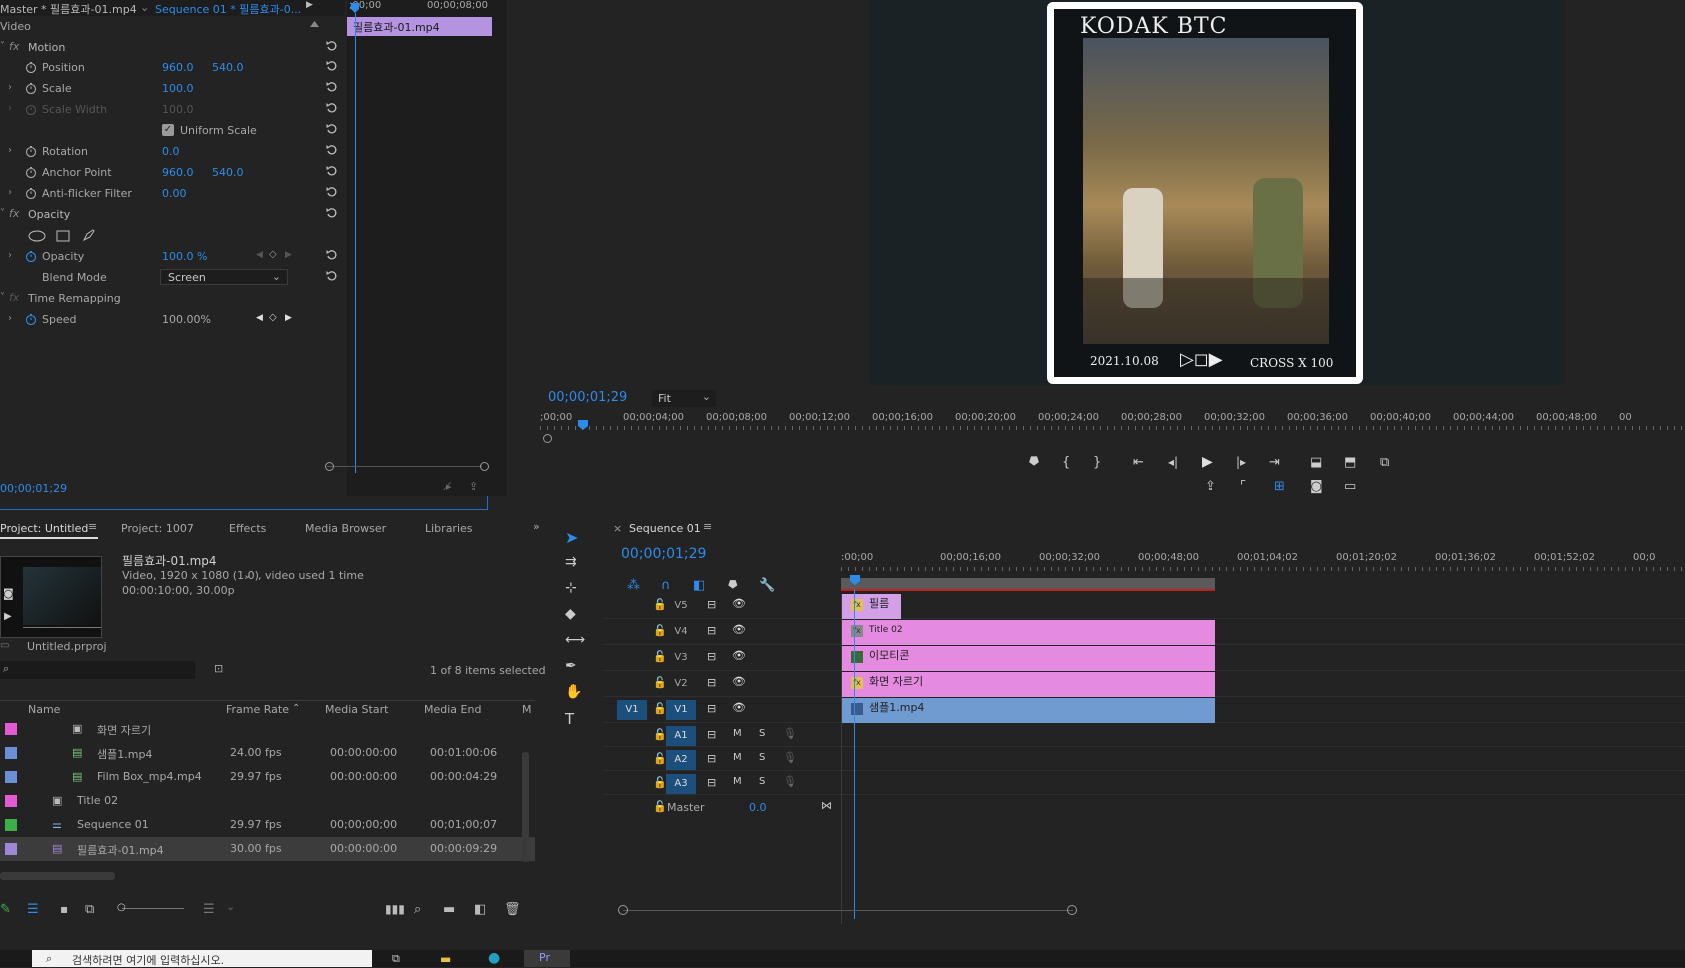 The height and width of the screenshot is (968, 1685). I want to click on col-media-end: Media End, so click(452, 709).